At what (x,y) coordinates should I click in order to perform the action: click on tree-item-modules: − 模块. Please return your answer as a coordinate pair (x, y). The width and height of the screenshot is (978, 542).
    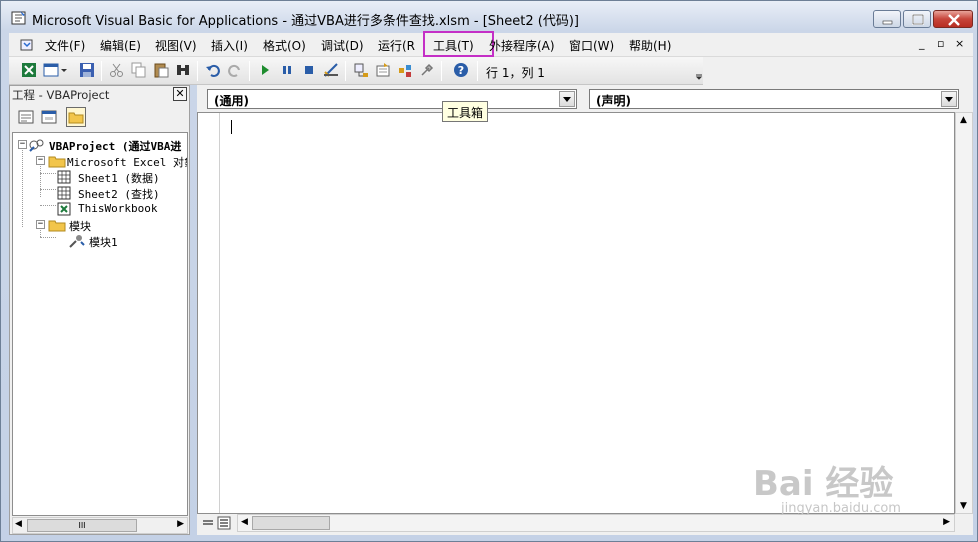
    Looking at the image, I should click on (111, 225).